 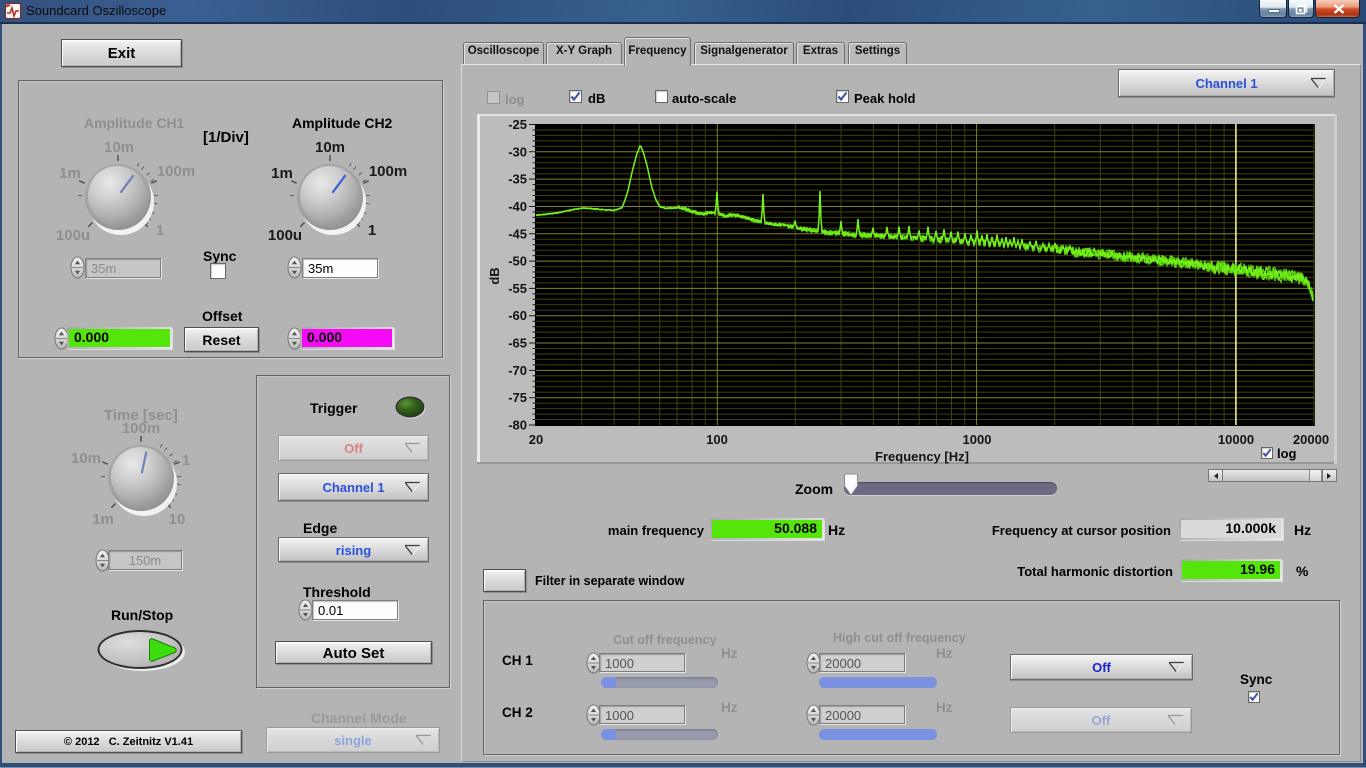 What do you see at coordinates (517, 179) in the screenshot?
I see `svg-text: -35` at bounding box center [517, 179].